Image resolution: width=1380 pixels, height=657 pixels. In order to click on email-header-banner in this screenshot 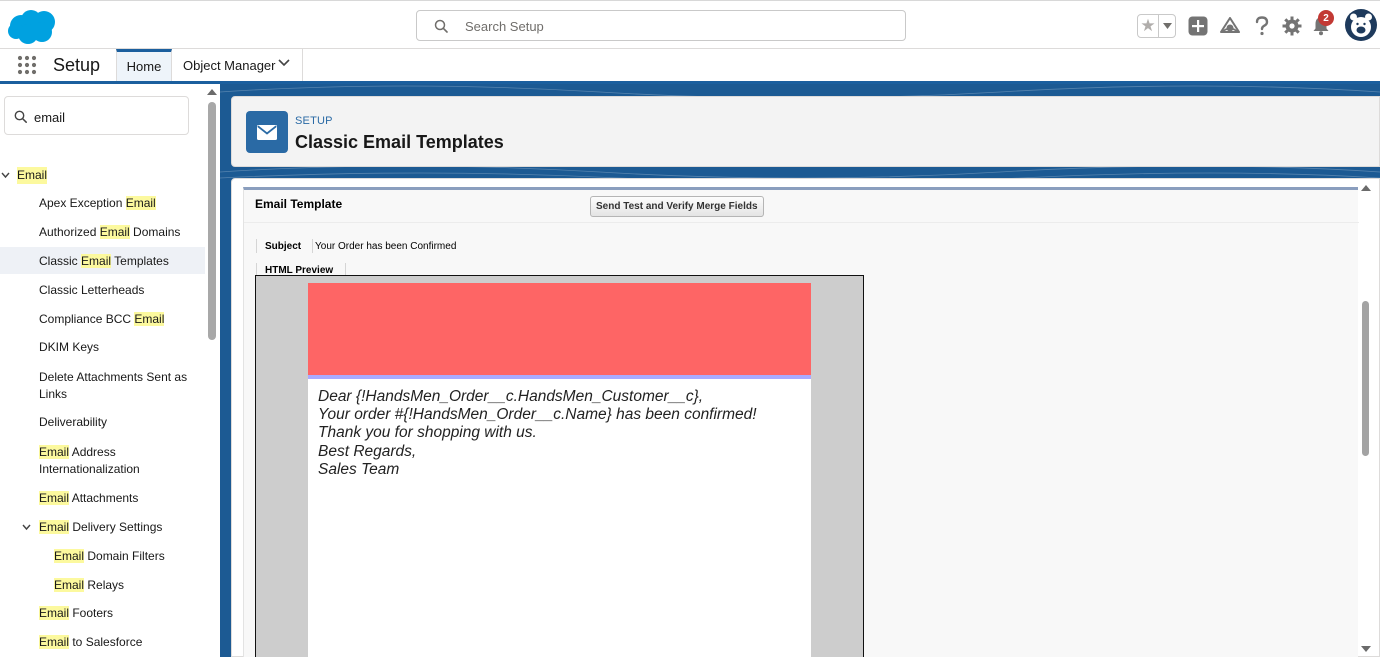, I will do `click(559, 329)`.